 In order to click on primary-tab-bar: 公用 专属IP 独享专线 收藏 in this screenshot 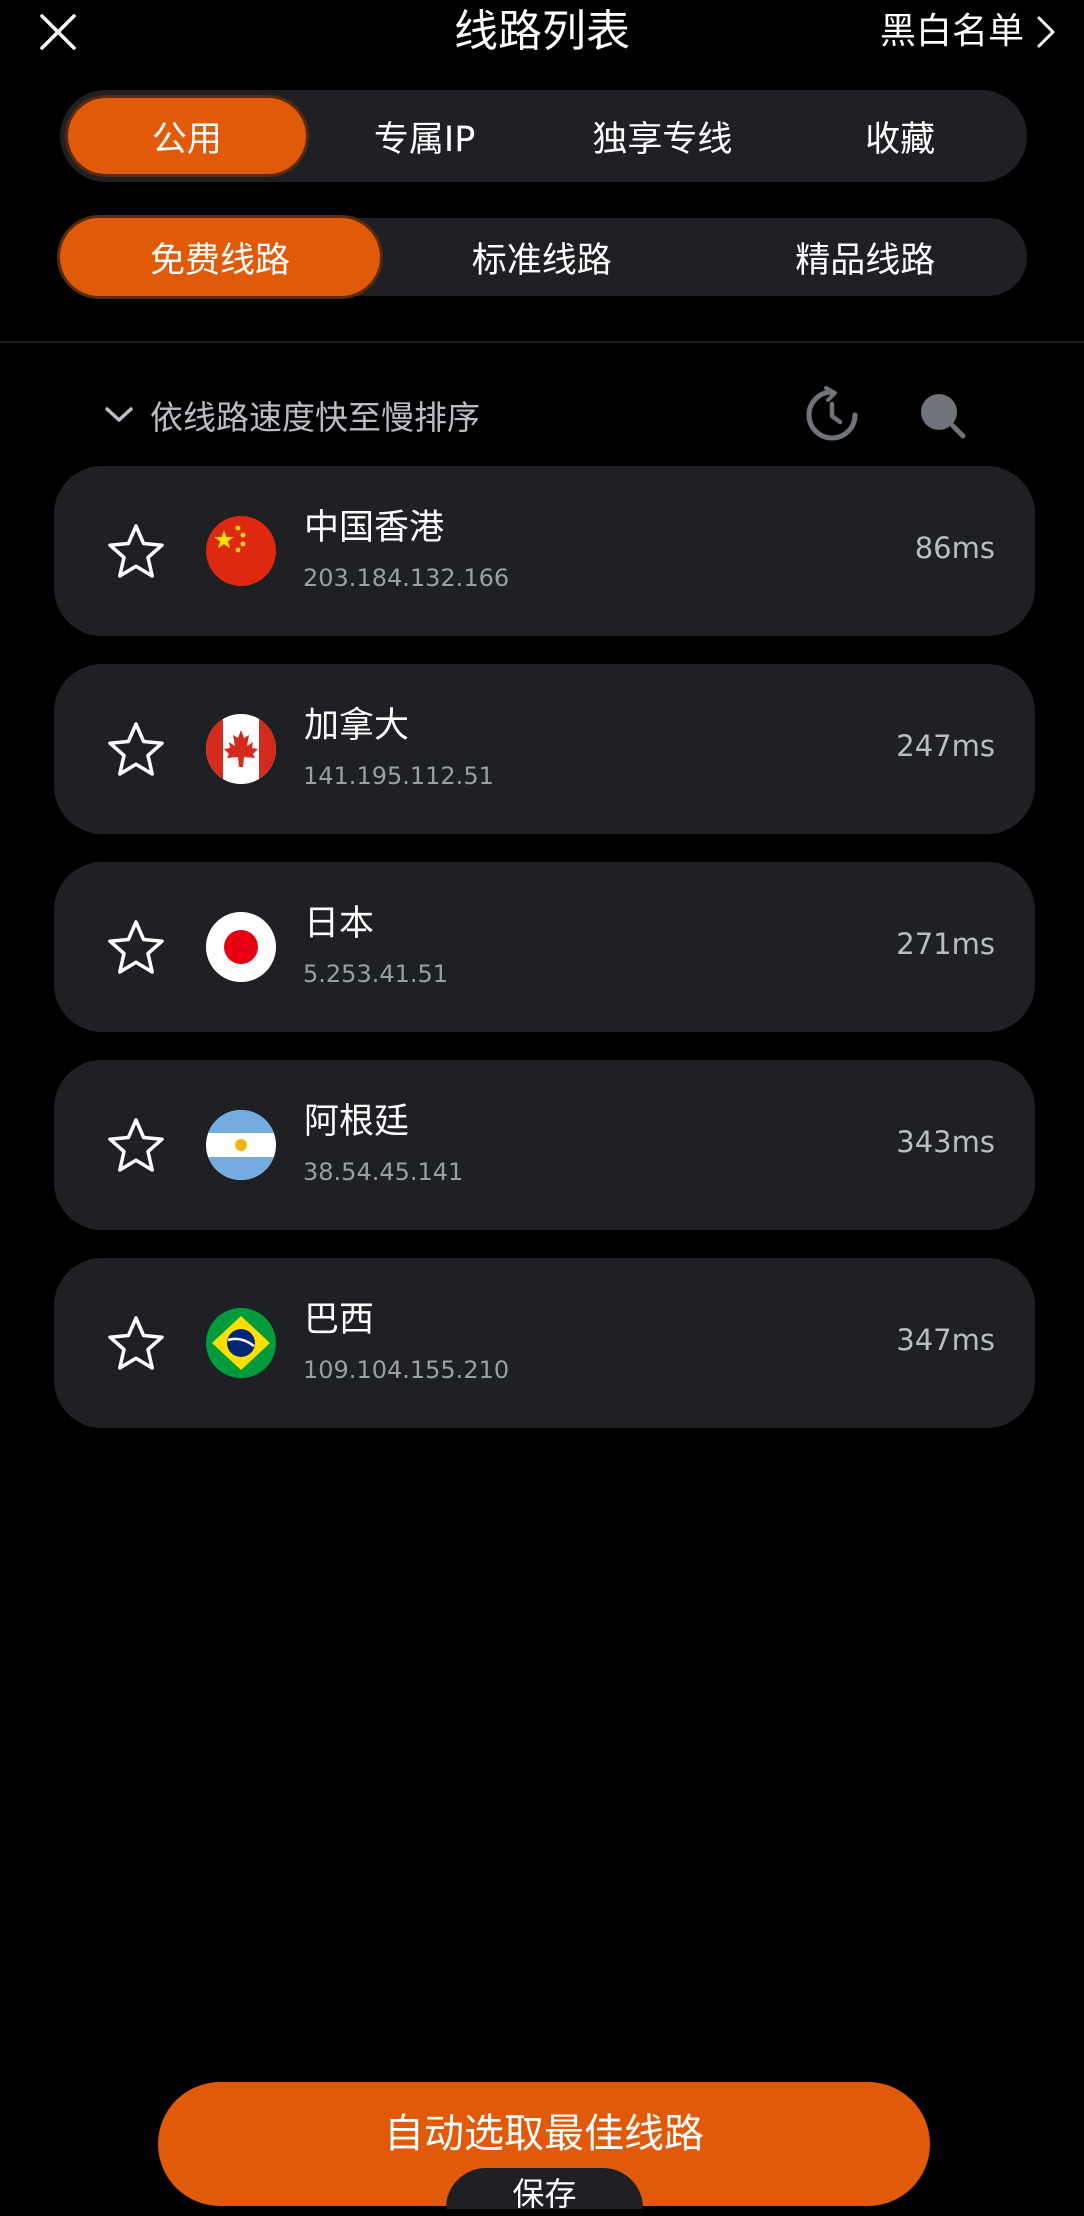, I will do `click(543, 136)`.